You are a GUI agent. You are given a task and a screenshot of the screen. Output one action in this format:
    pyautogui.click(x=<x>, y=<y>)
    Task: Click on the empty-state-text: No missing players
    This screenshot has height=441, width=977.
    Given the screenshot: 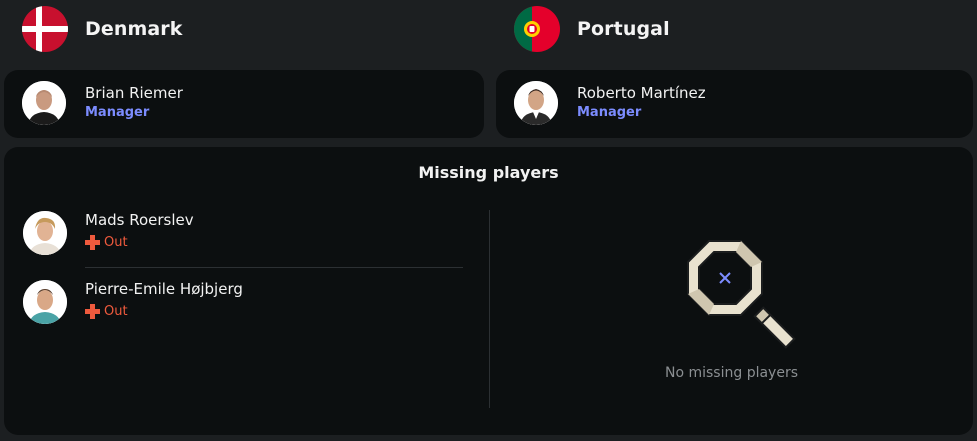 What is the action you would take?
    pyautogui.click(x=731, y=373)
    